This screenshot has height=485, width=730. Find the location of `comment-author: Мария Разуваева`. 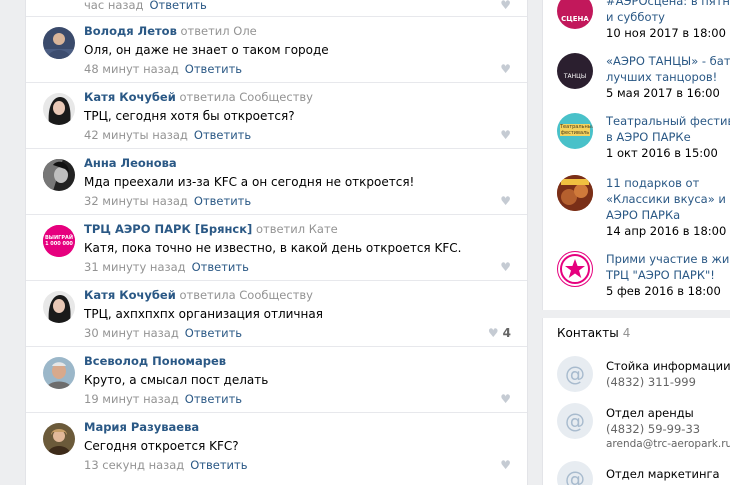

comment-author: Мария Разуваева is located at coordinates (141, 427).